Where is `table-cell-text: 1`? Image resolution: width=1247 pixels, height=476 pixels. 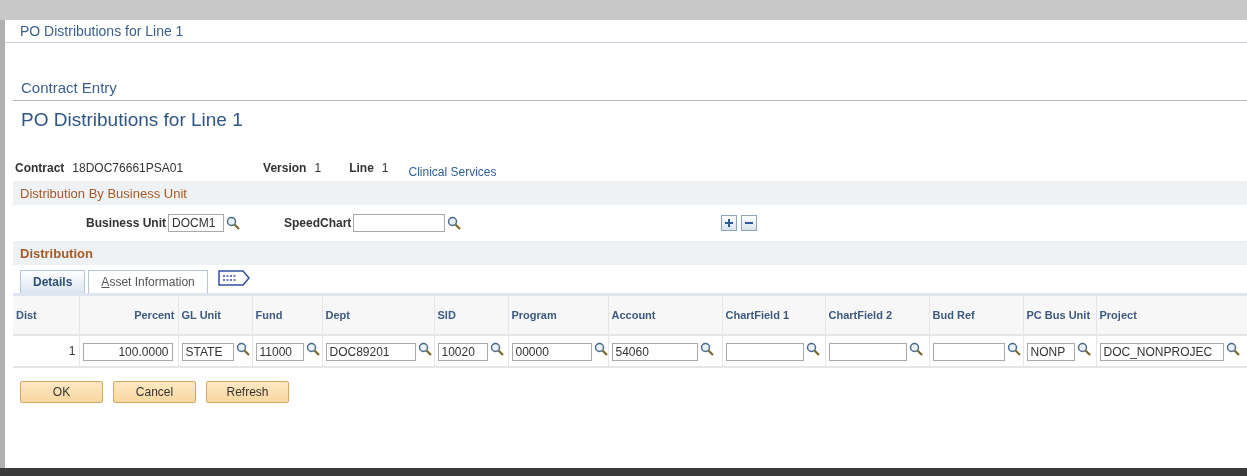
table-cell-text: 1 is located at coordinates (71, 351).